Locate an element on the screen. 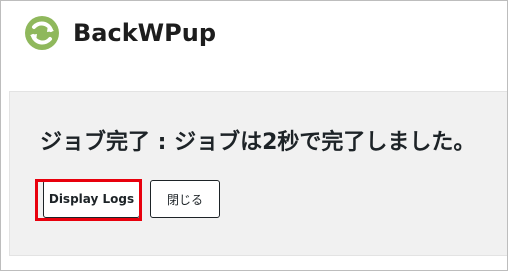 The image size is (508, 271). close-button: 閉じる is located at coordinates (185, 199).